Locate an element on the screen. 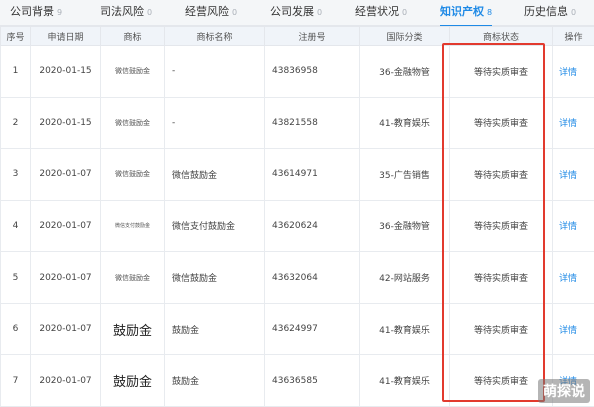 The width and height of the screenshot is (594, 407). tab-label: 公司背景 is located at coordinates (32, 11).